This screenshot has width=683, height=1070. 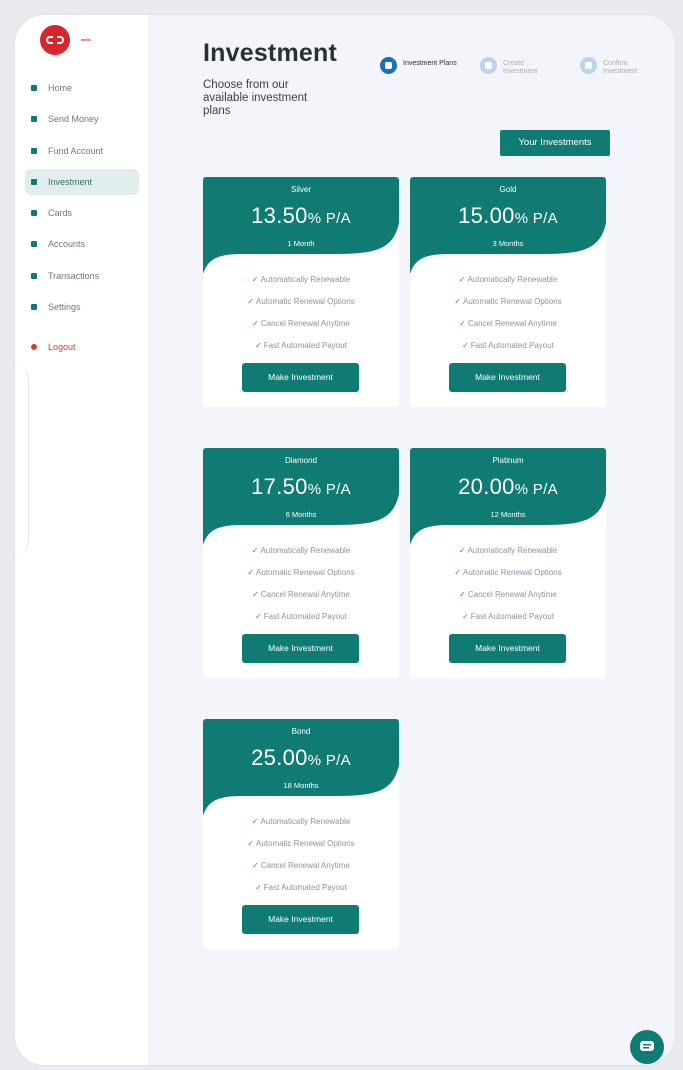 What do you see at coordinates (301, 731) in the screenshot?
I see `plan-name: Bond` at bounding box center [301, 731].